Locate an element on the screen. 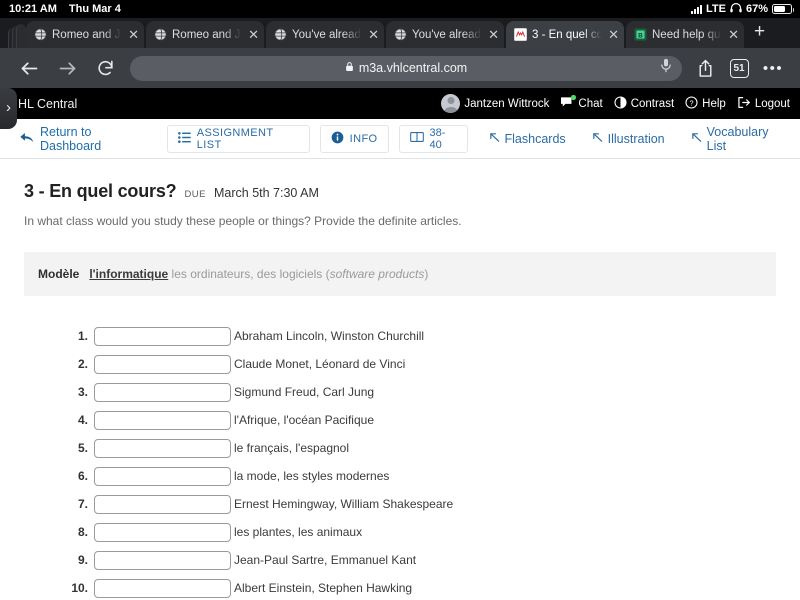  info-button: INFO is located at coordinates (354, 138).